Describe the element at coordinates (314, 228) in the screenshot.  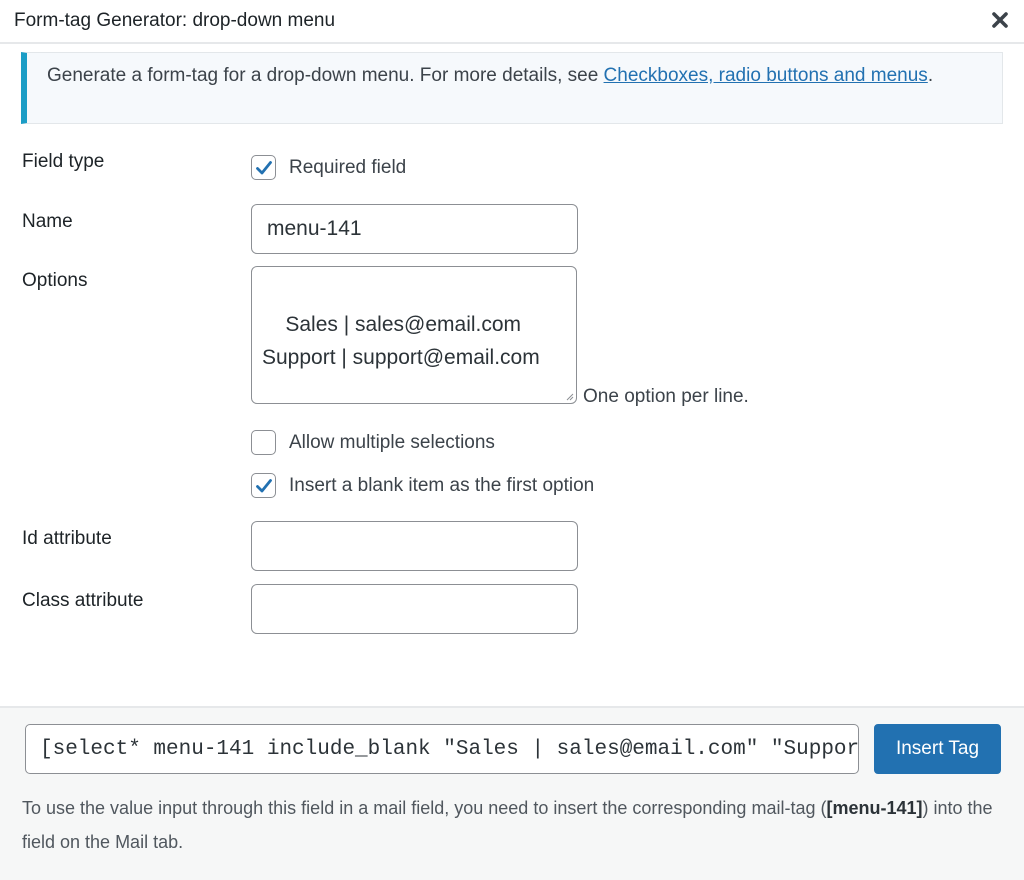
I see `name-input-value: menu-141` at that location.